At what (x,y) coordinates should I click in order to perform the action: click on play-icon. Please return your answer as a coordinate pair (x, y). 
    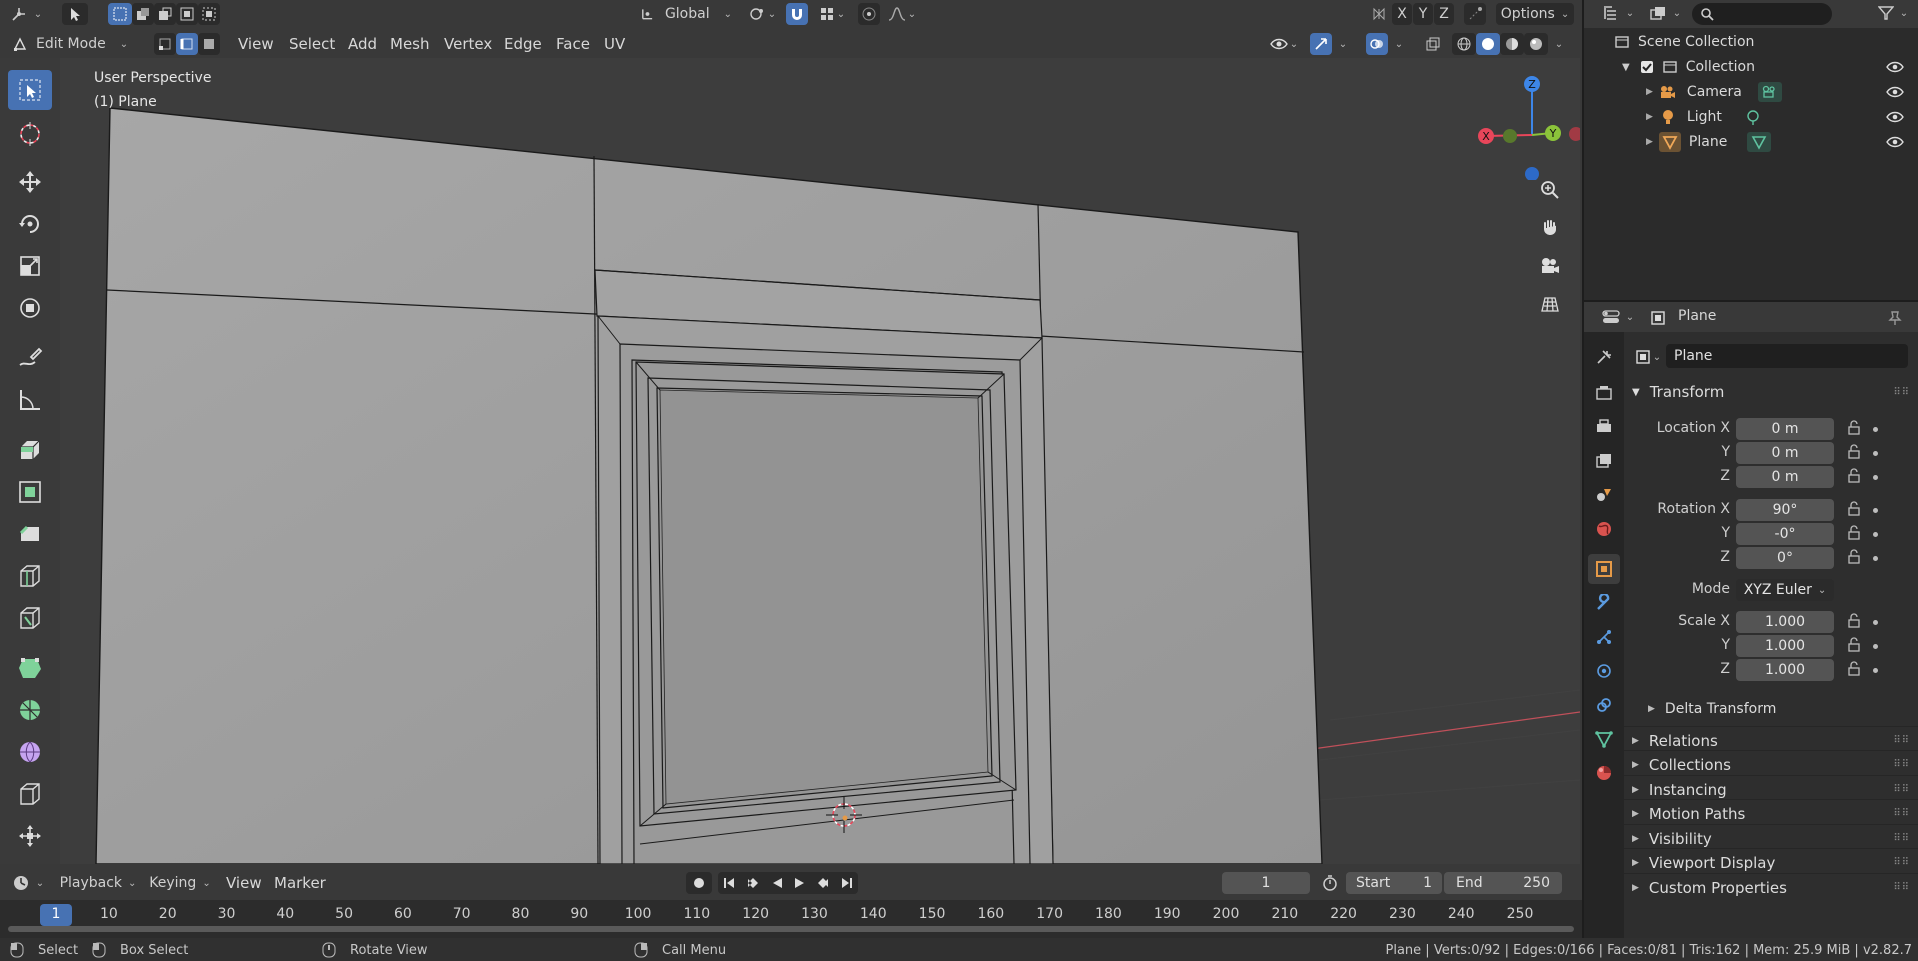
    Looking at the image, I should click on (799, 883).